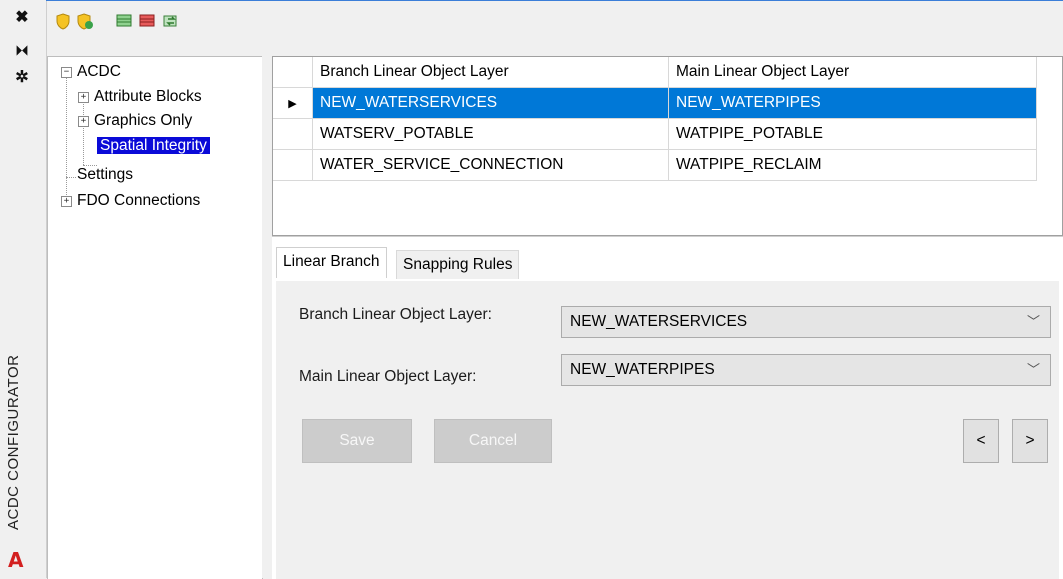  What do you see at coordinates (642, 369) in the screenshot?
I see `main-layer-value: NEW_WATERPIPES` at bounding box center [642, 369].